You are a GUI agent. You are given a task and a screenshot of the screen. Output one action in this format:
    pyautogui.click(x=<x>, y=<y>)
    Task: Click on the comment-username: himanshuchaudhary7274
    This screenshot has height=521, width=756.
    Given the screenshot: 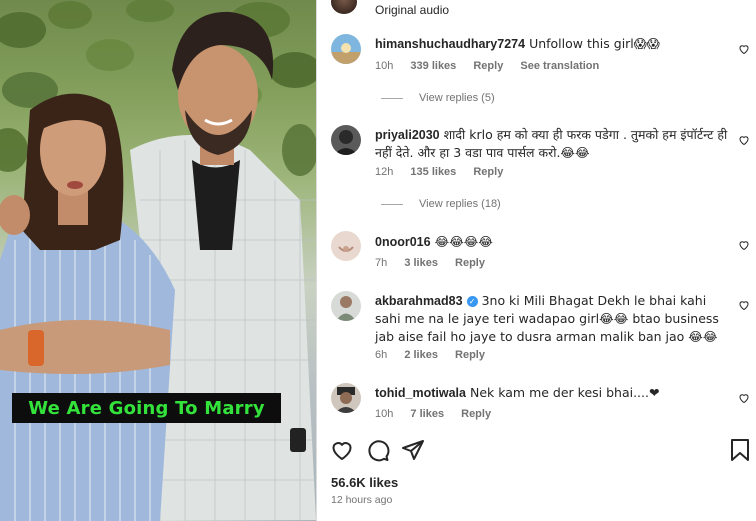 What is the action you would take?
    pyautogui.click(x=450, y=44)
    